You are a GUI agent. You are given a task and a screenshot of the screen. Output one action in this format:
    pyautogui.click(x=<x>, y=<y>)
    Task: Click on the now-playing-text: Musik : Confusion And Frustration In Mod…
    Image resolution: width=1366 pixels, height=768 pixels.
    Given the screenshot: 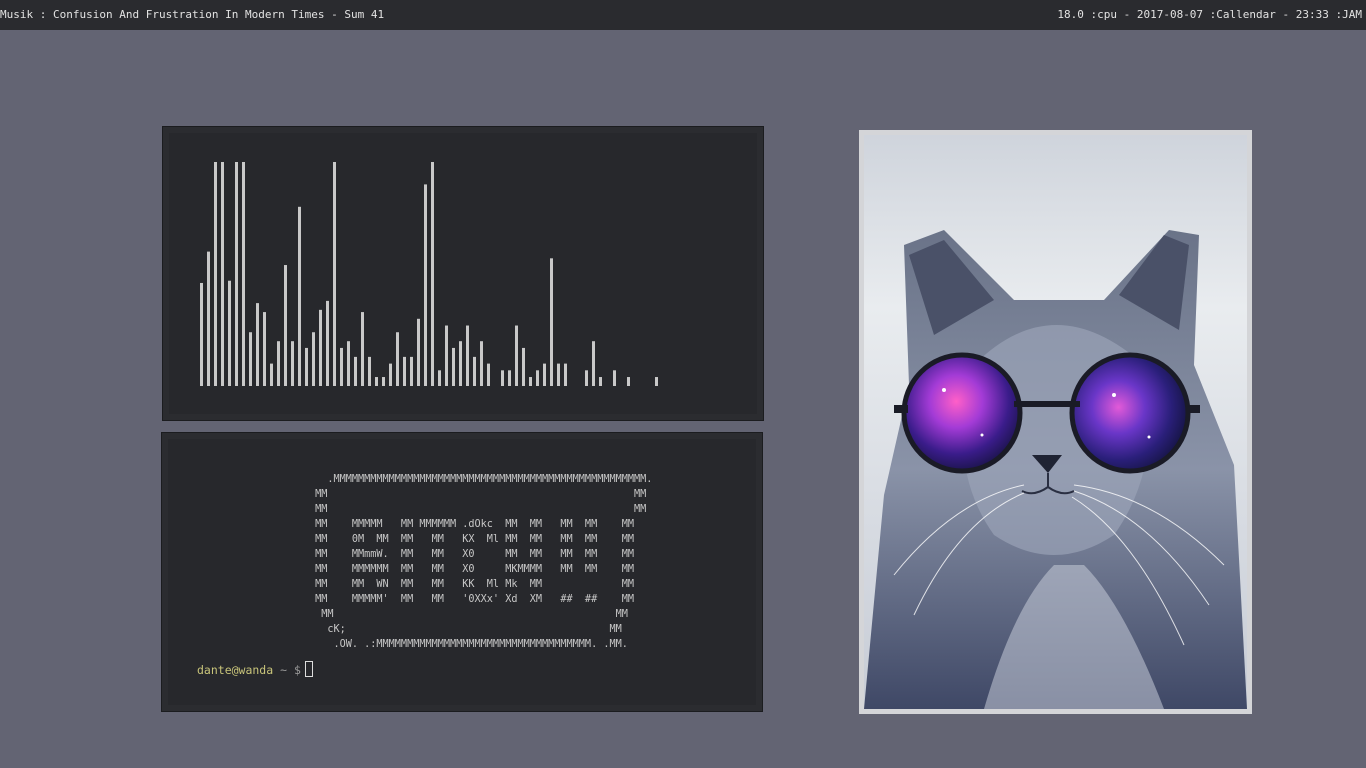 What is the action you would take?
    pyautogui.click(x=192, y=14)
    